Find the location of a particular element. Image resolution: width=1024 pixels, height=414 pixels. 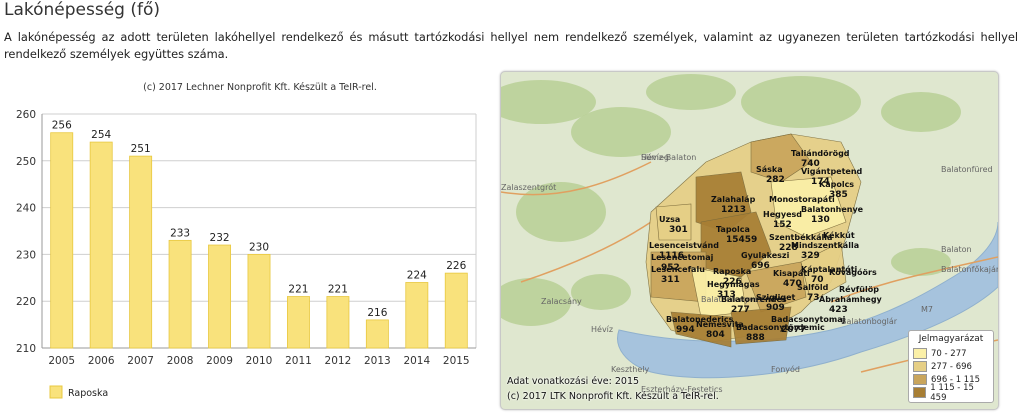

x-tick-label: 2014 is located at coordinates (416, 361).